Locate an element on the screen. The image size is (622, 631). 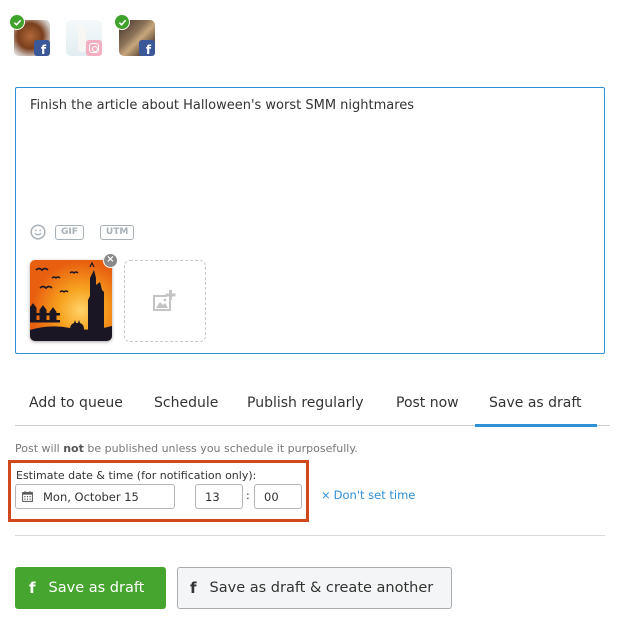
media-list: × is located at coordinates (118, 297).